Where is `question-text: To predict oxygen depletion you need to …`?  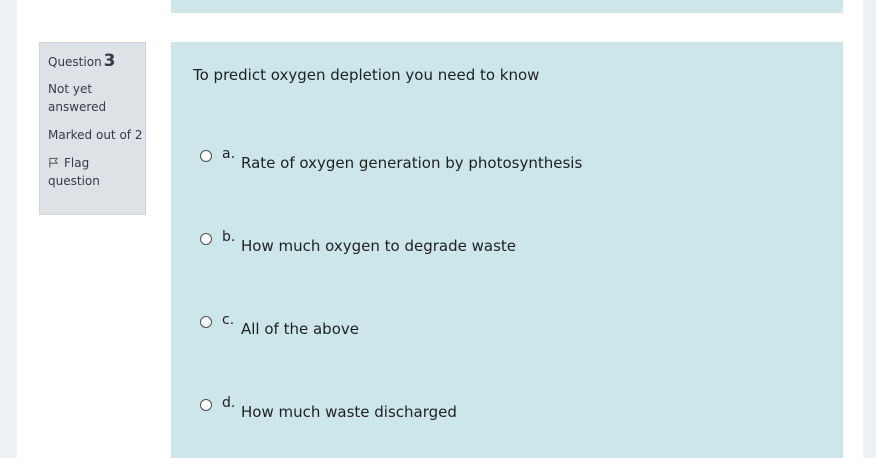
question-text: To predict oxygen depletion you need to … is located at coordinates (366, 75).